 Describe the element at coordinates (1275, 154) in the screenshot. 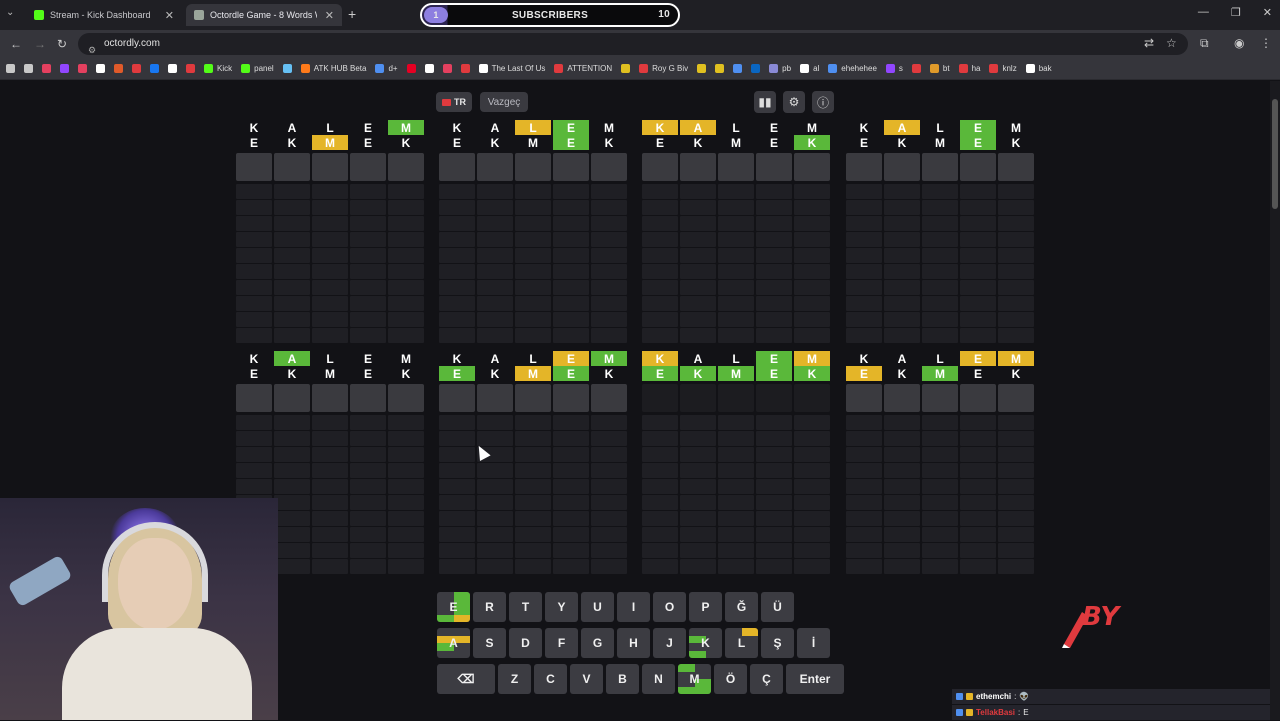

I see `scrollbar-thumb` at that location.